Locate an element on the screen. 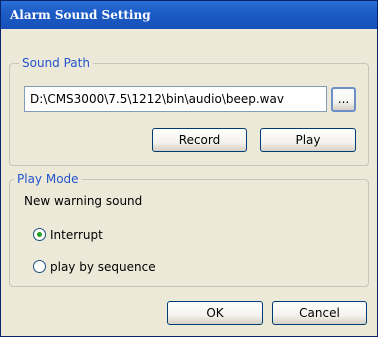  cancel-button-label: Cancel is located at coordinates (319, 313).